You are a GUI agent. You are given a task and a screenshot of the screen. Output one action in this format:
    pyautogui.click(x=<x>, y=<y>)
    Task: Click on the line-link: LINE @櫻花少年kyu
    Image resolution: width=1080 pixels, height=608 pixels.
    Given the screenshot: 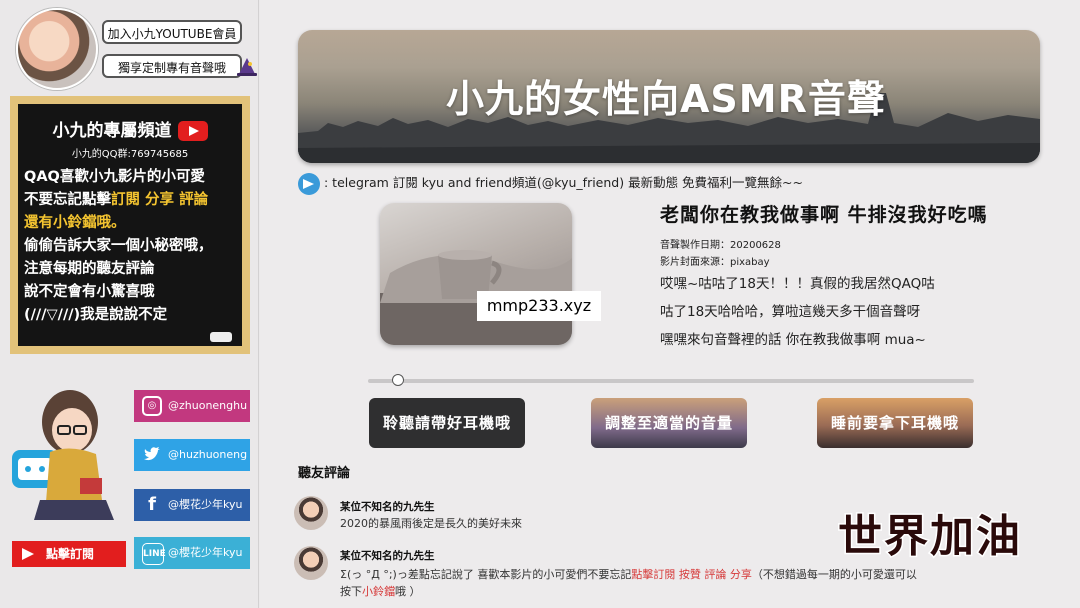 What is the action you would take?
    pyautogui.click(x=192, y=553)
    